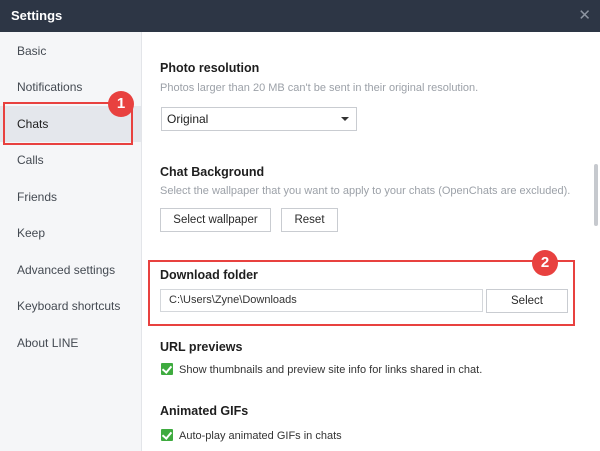  Describe the element at coordinates (167, 435) in the screenshot. I see `animated-gifs-checkbox` at that location.